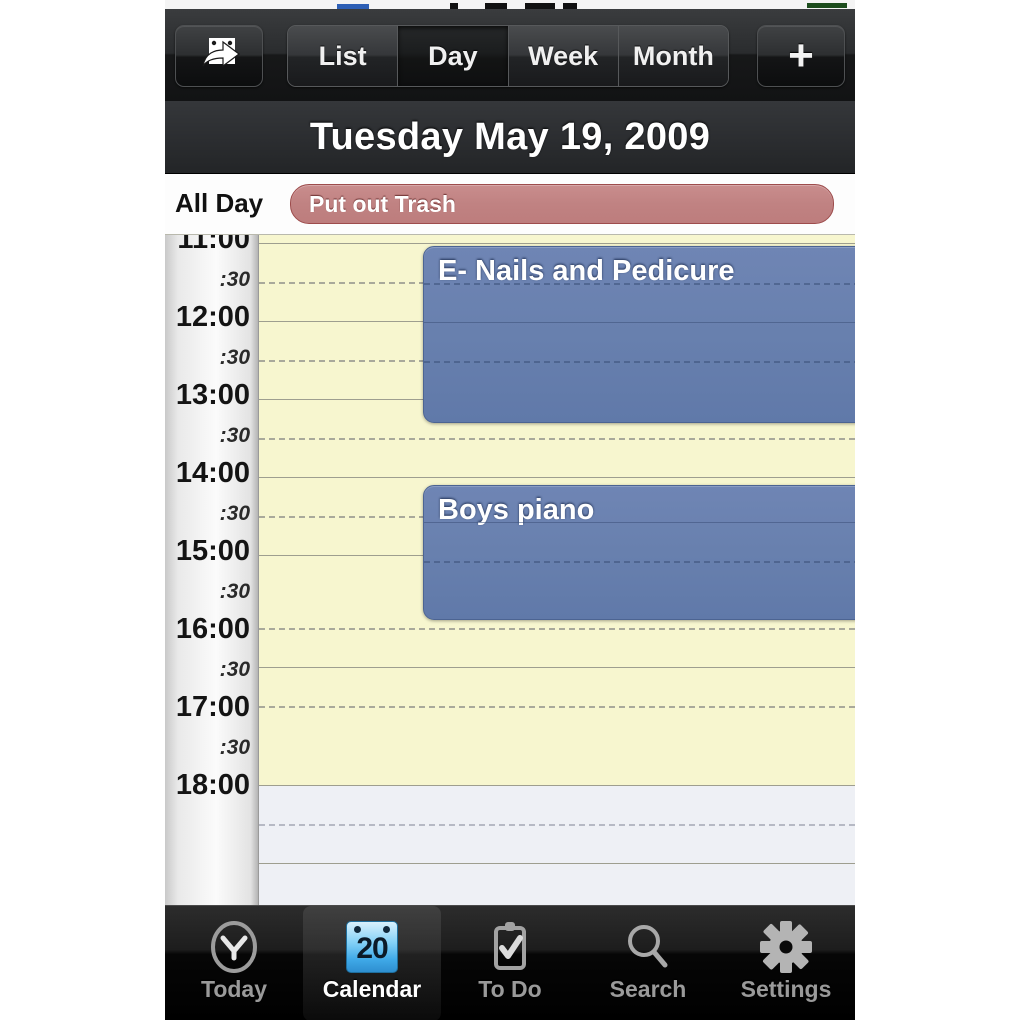 This screenshot has height=1020, width=1020. I want to click on time-label-hour: 16:00, so click(212, 629).